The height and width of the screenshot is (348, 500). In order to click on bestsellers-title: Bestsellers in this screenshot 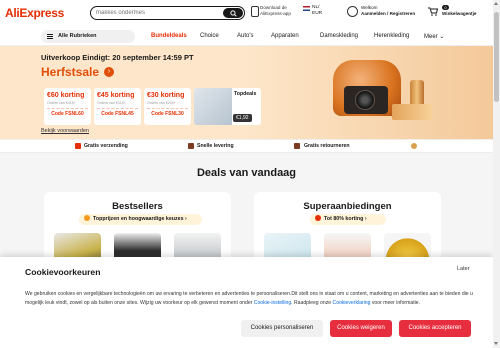, I will do `click(137, 206)`.